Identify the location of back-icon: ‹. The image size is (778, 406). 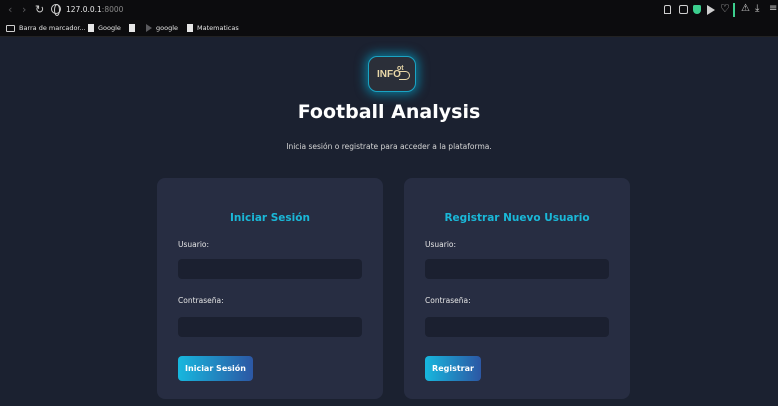
(10, 10).